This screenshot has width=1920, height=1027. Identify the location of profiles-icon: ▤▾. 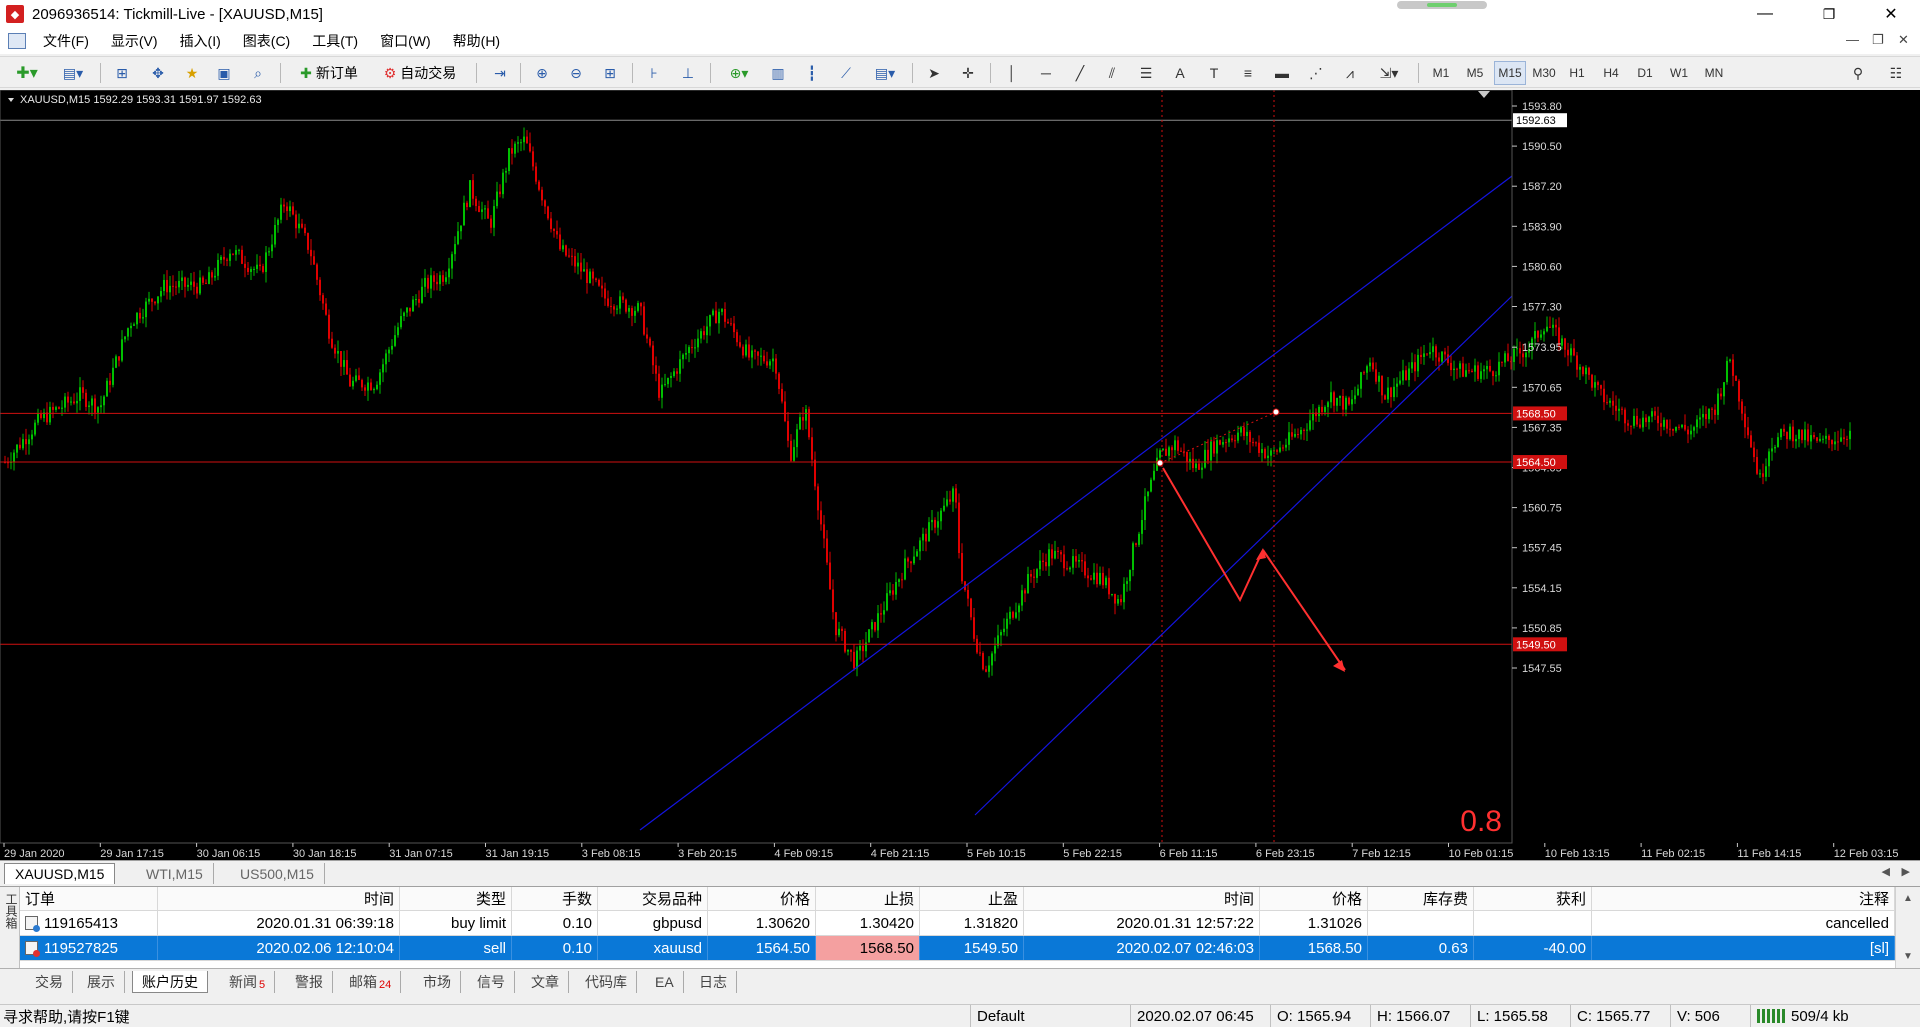
(73, 73).